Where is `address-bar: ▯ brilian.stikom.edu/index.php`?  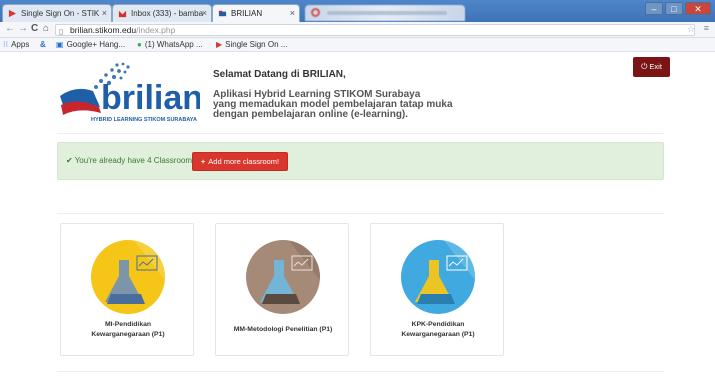
address-bar: ▯ brilian.stikom.edu/index.php is located at coordinates (375, 30).